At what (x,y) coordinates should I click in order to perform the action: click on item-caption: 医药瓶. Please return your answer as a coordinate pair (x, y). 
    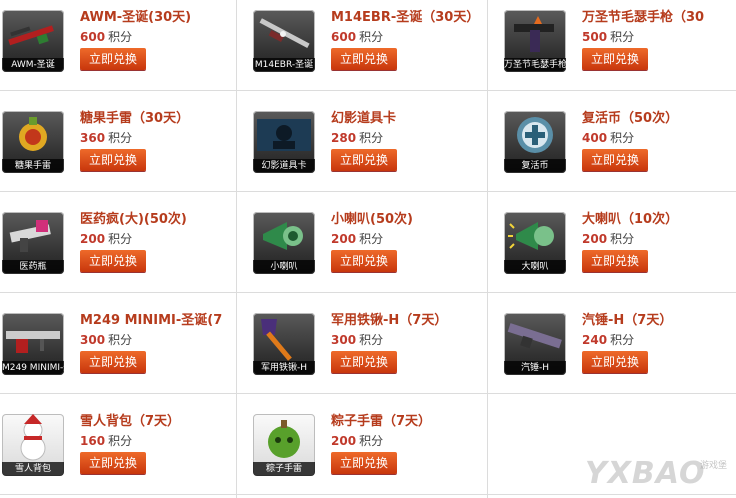
    Looking at the image, I should click on (33, 267).